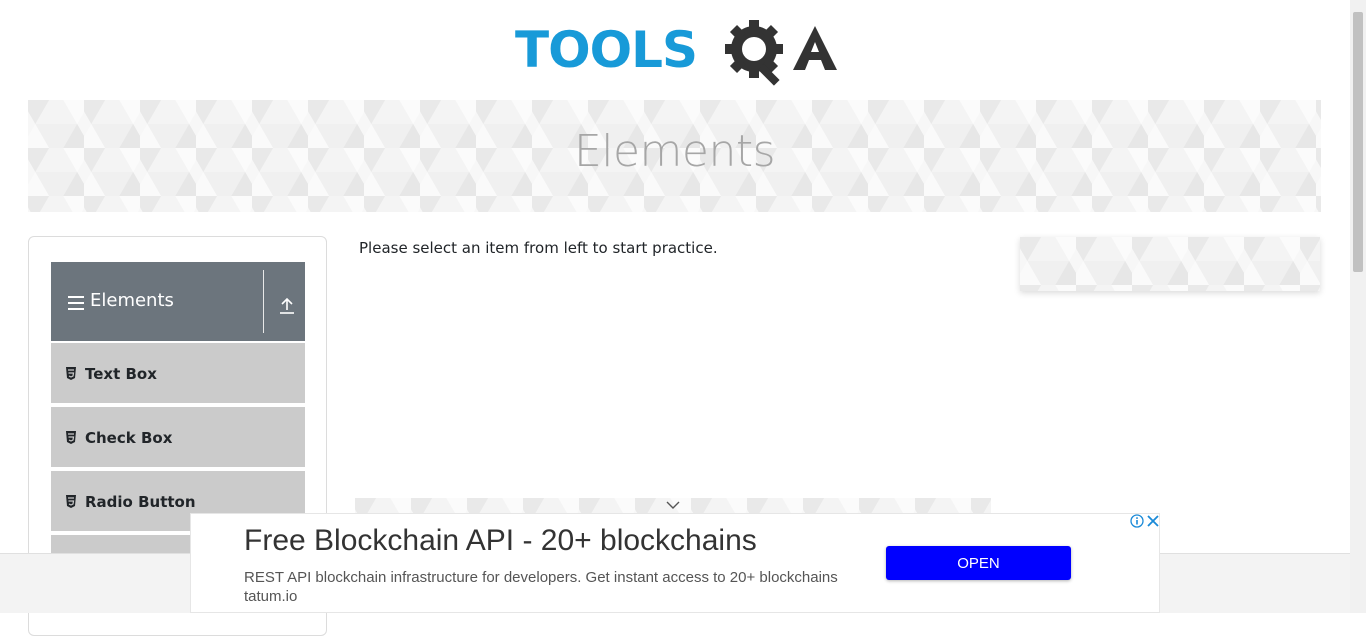 The image size is (1366, 636). I want to click on sidebar-group-title: Elements, so click(132, 300).